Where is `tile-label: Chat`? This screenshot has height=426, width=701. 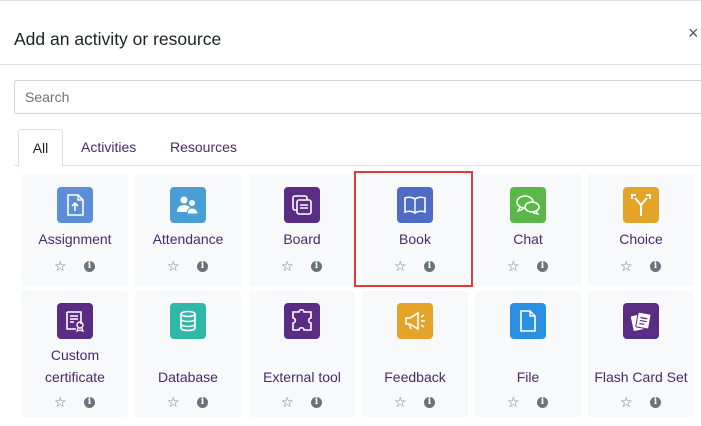 tile-label: Chat is located at coordinates (528, 239).